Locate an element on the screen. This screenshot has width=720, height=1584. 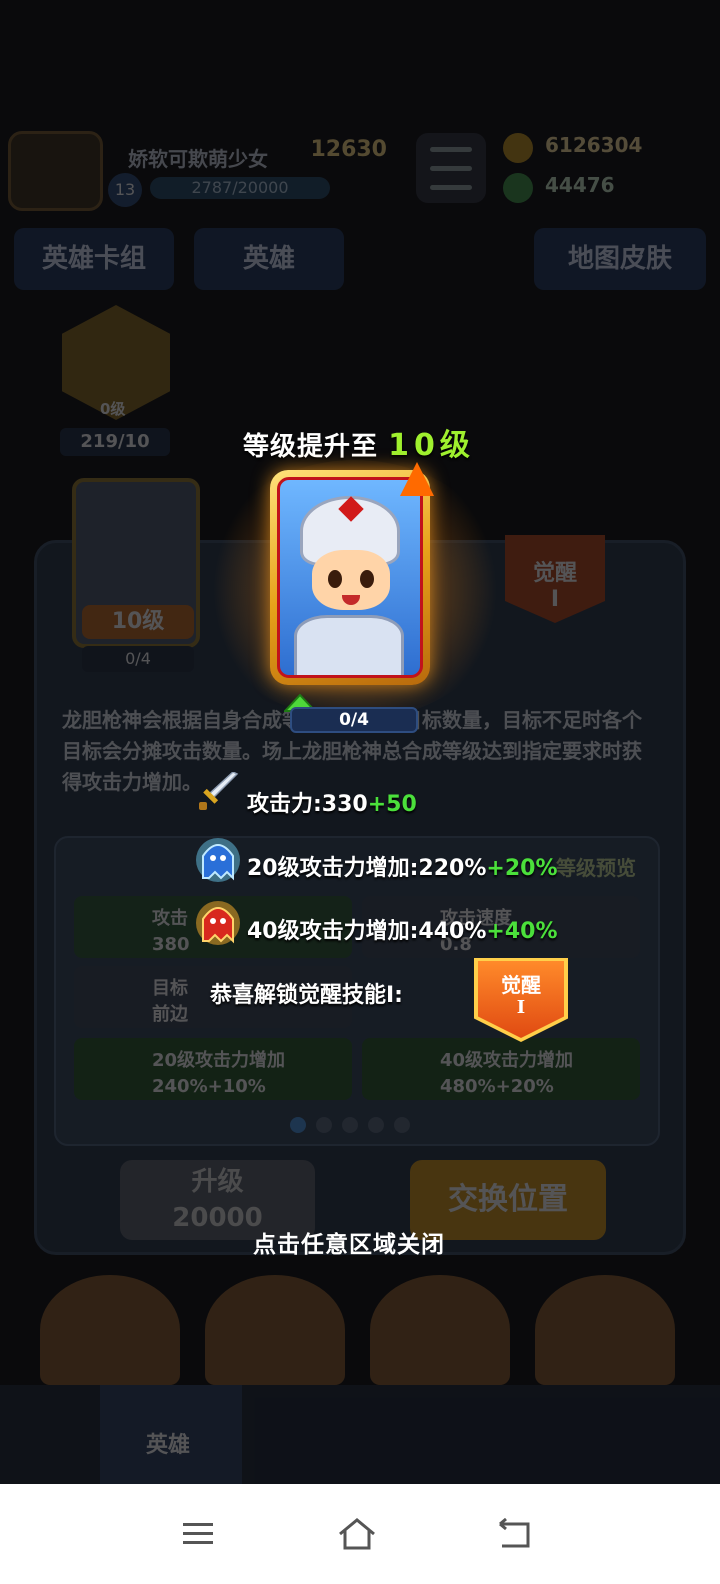
attack-reward-label: 攻击力:330 is located at coordinates (307, 804).